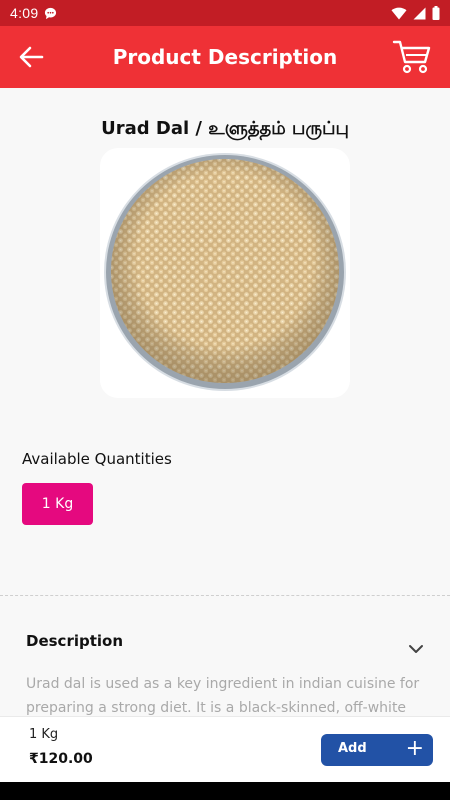 Image resolution: width=450 pixels, height=800 pixels. I want to click on chevron-down-icon, so click(416, 649).